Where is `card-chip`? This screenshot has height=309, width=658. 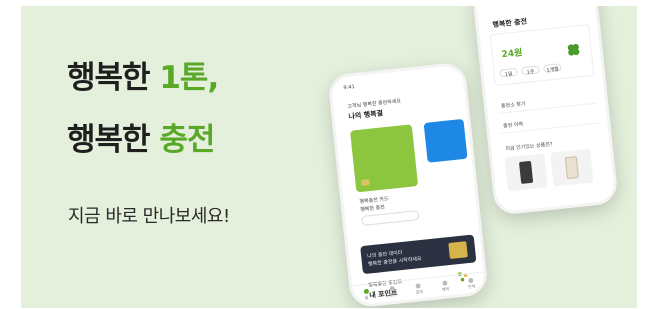
card-chip is located at coordinates (365, 182).